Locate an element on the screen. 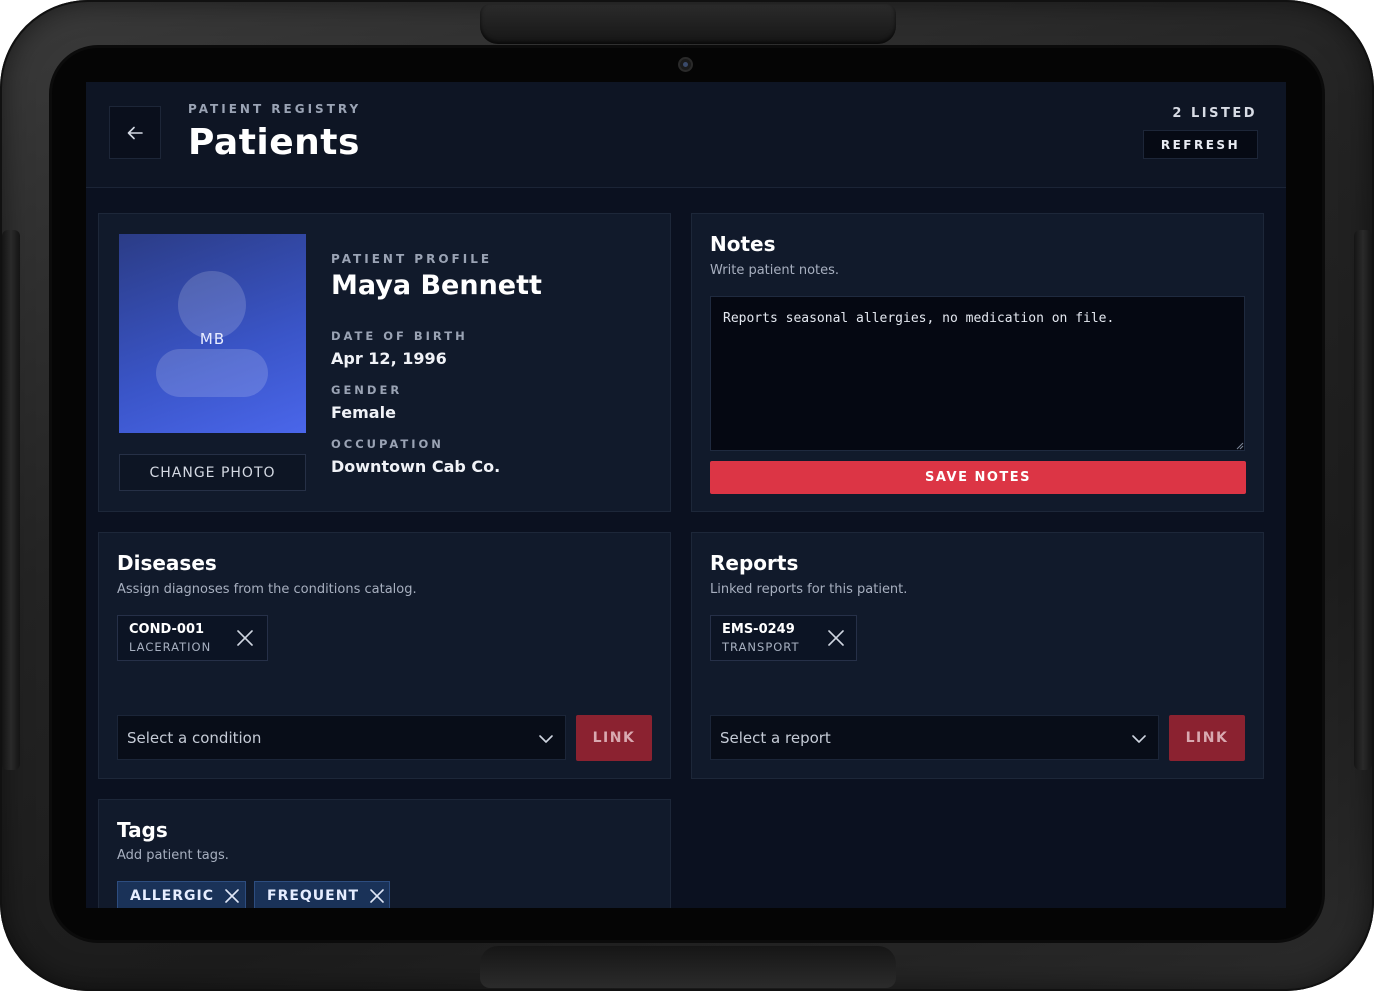  page-title: Patients is located at coordinates (274, 142).